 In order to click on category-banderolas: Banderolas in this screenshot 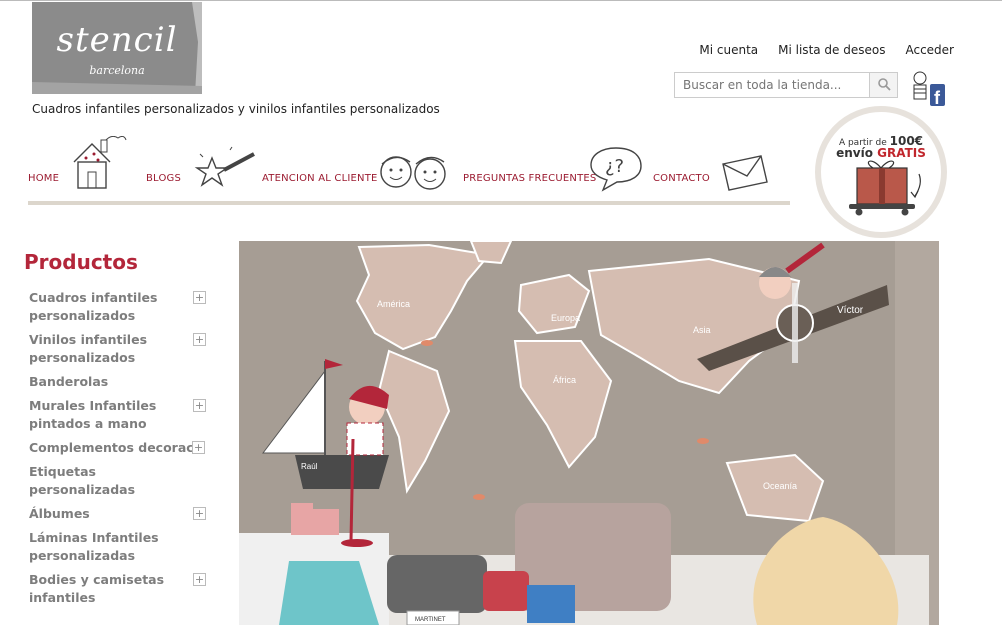, I will do `click(119, 382)`.